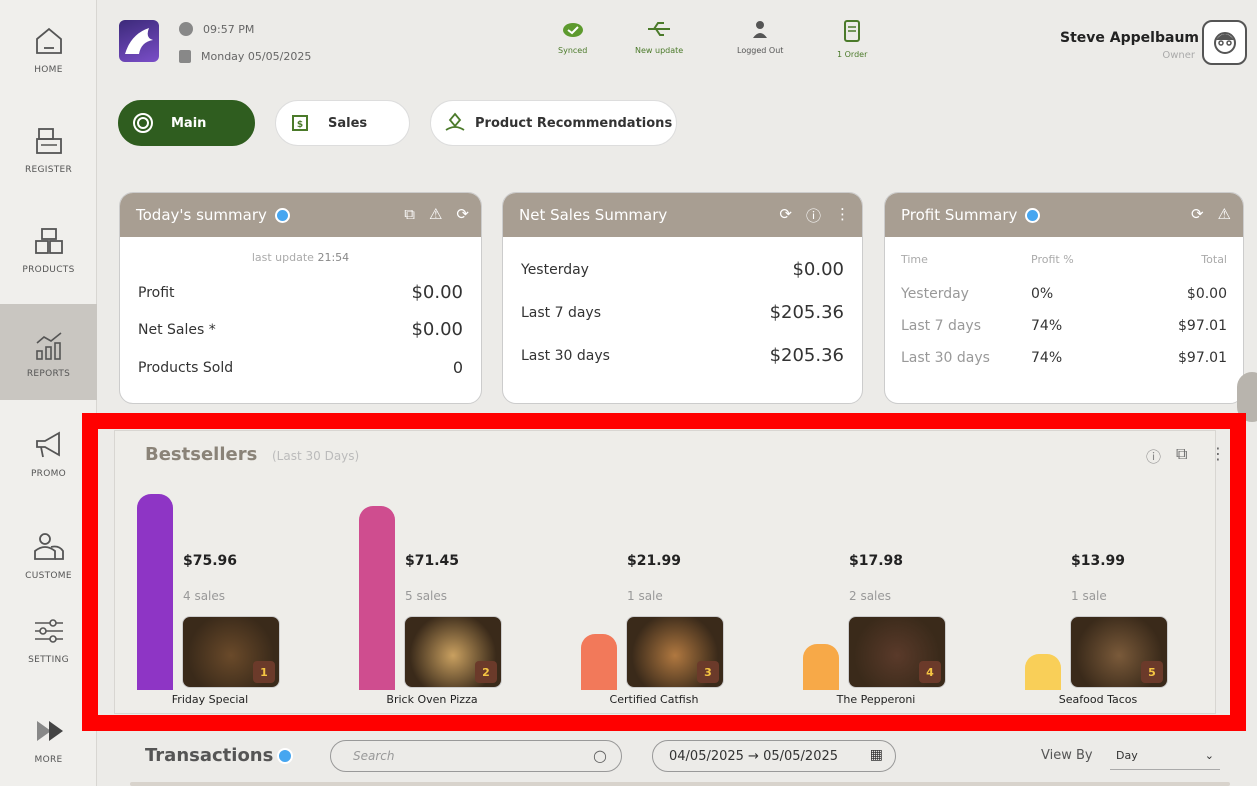  I want to click on bestseller-price: $21.99, so click(654, 561).